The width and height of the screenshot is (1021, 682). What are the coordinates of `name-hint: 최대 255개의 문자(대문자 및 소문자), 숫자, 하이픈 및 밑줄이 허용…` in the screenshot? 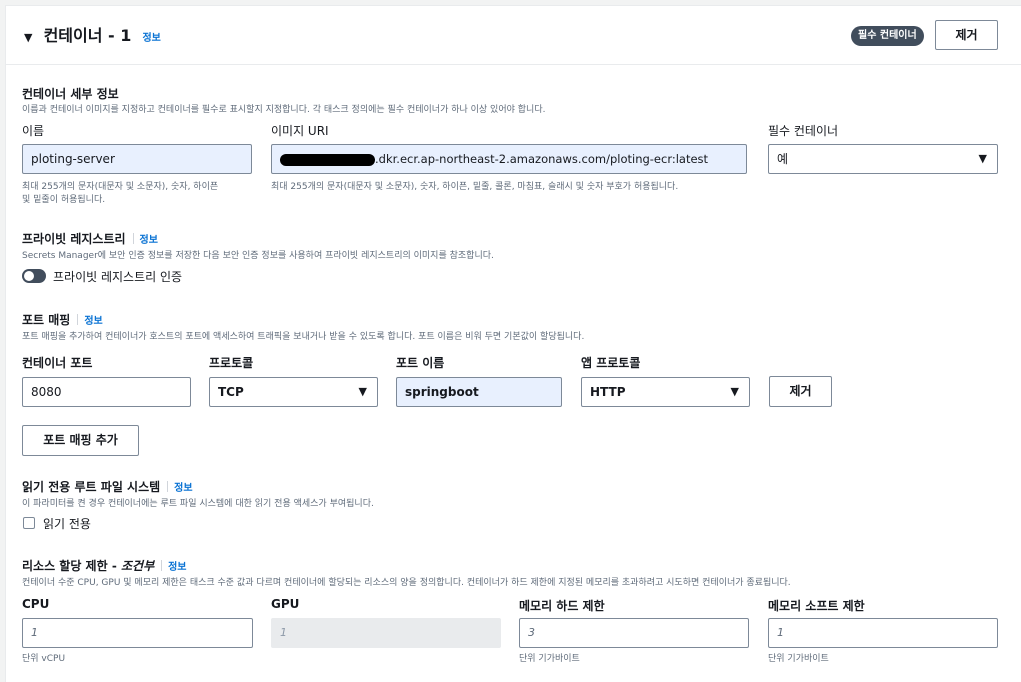 It's located at (120, 194).